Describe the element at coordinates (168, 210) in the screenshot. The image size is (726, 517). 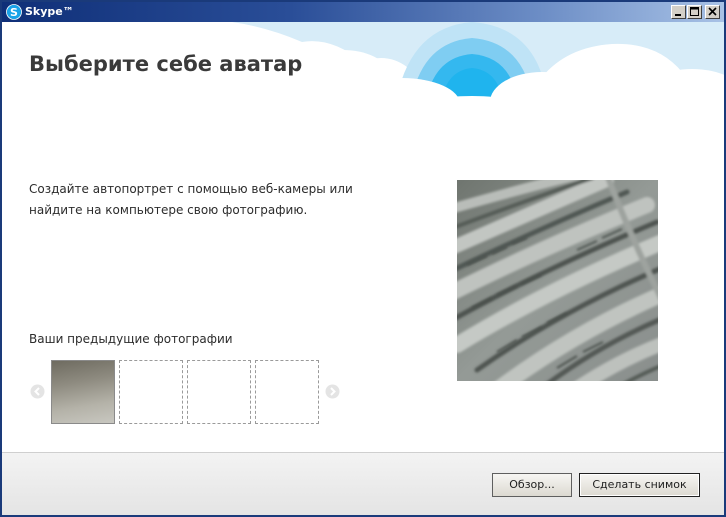
I see `description-line-2: найдите на компьютере свою фотографию.` at that location.